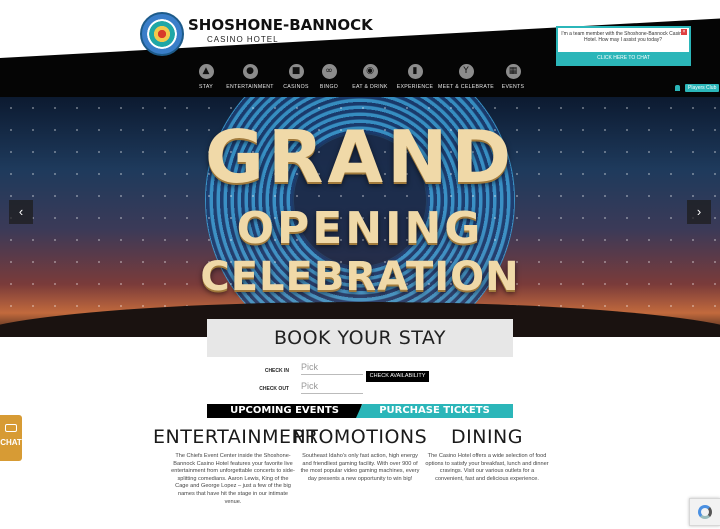  What do you see at coordinates (243, 39) in the screenshot?
I see `brand-subtitle: CASINO HOTEL` at bounding box center [243, 39].